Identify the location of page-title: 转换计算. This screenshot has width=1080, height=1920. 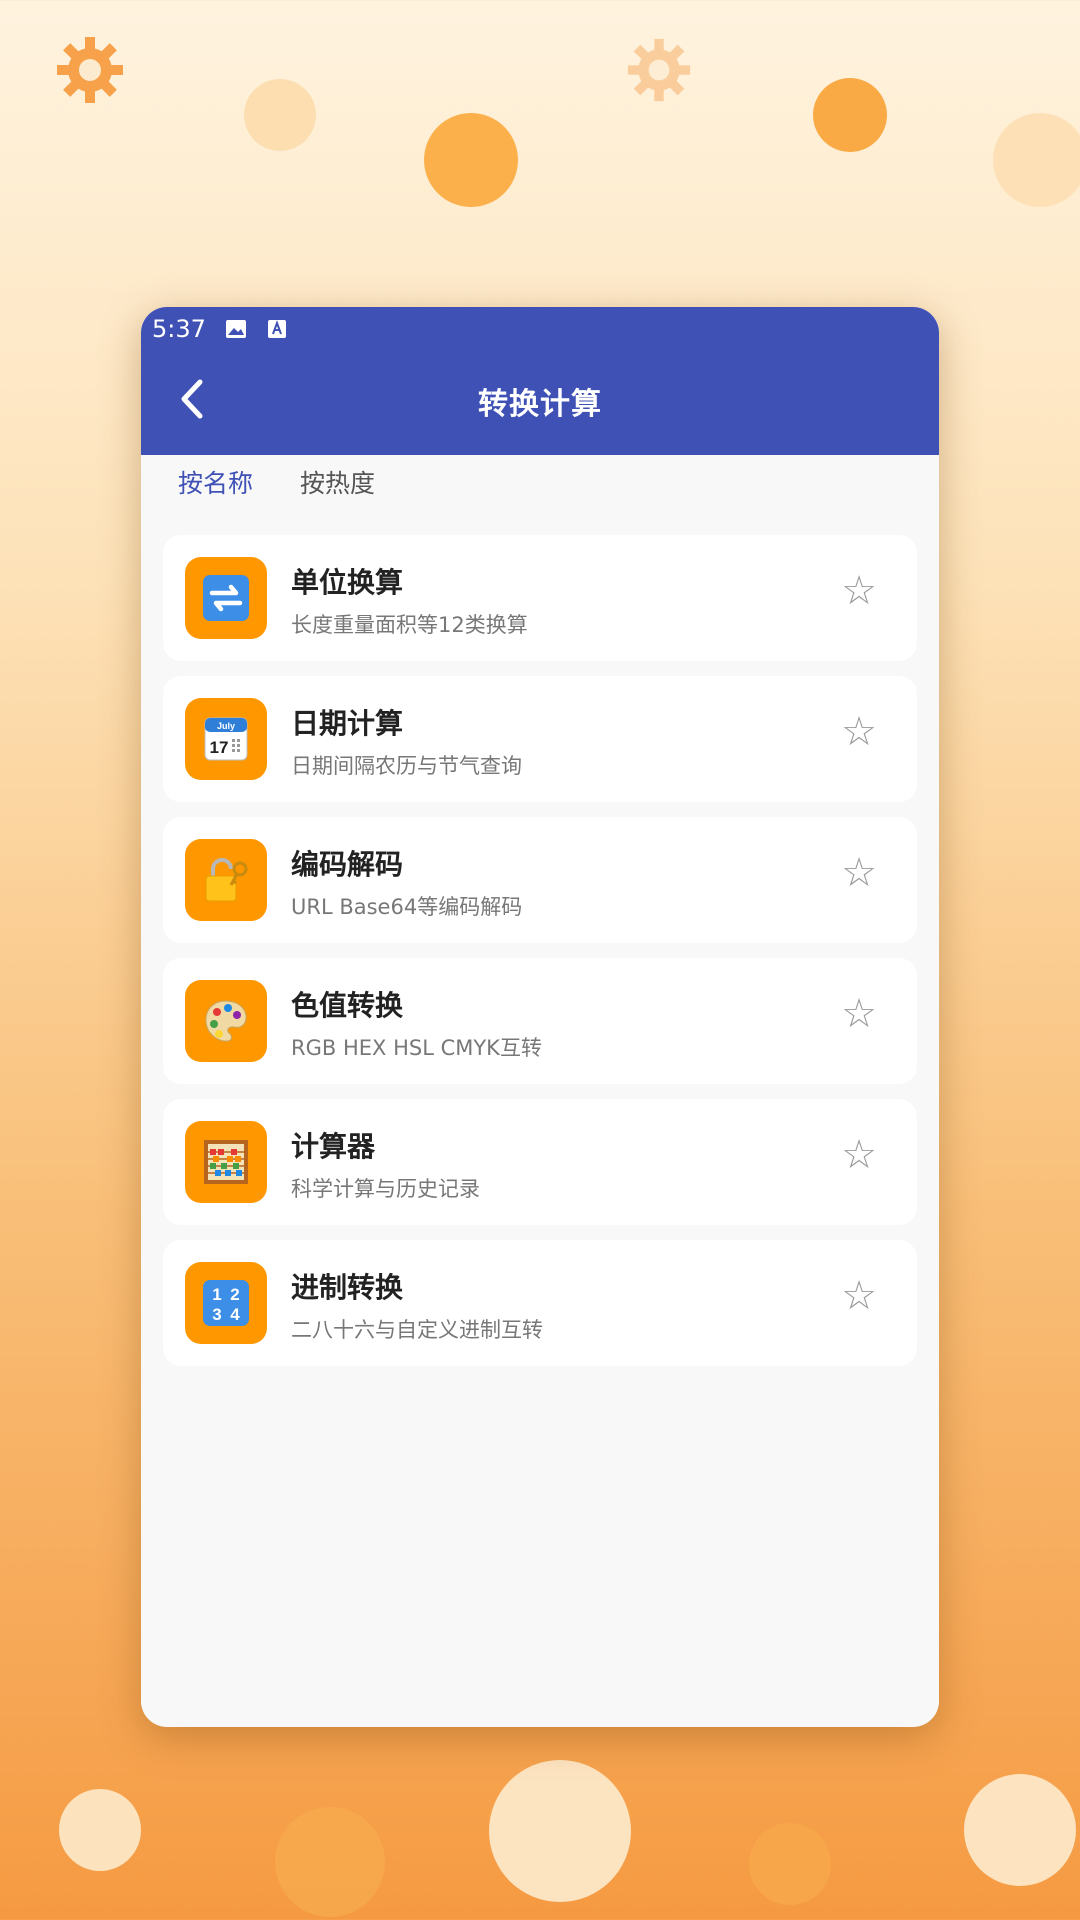
(540, 404).